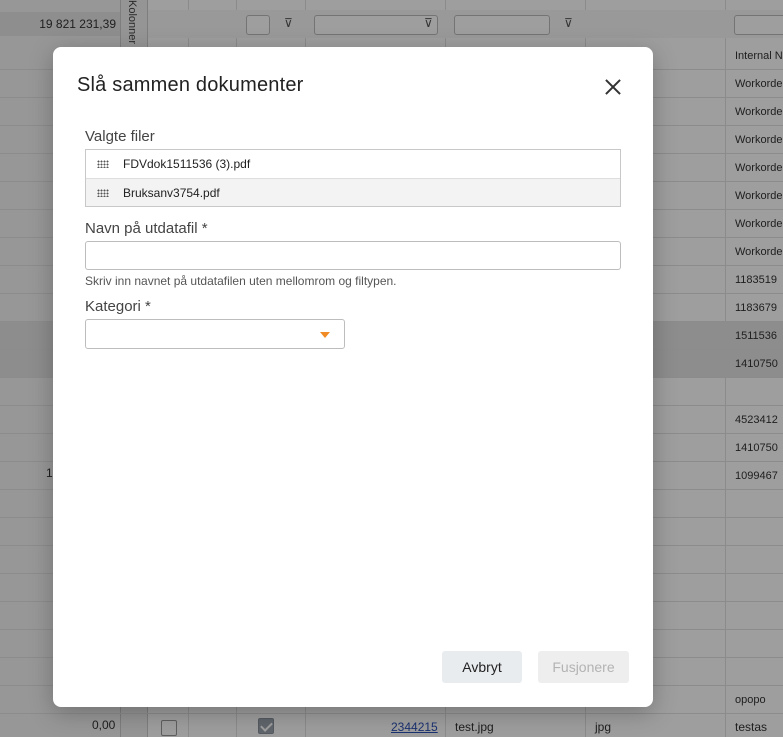 The height and width of the screenshot is (737, 783). Describe the element at coordinates (583, 667) in the screenshot. I see `merge-button: Fusjonere` at that location.